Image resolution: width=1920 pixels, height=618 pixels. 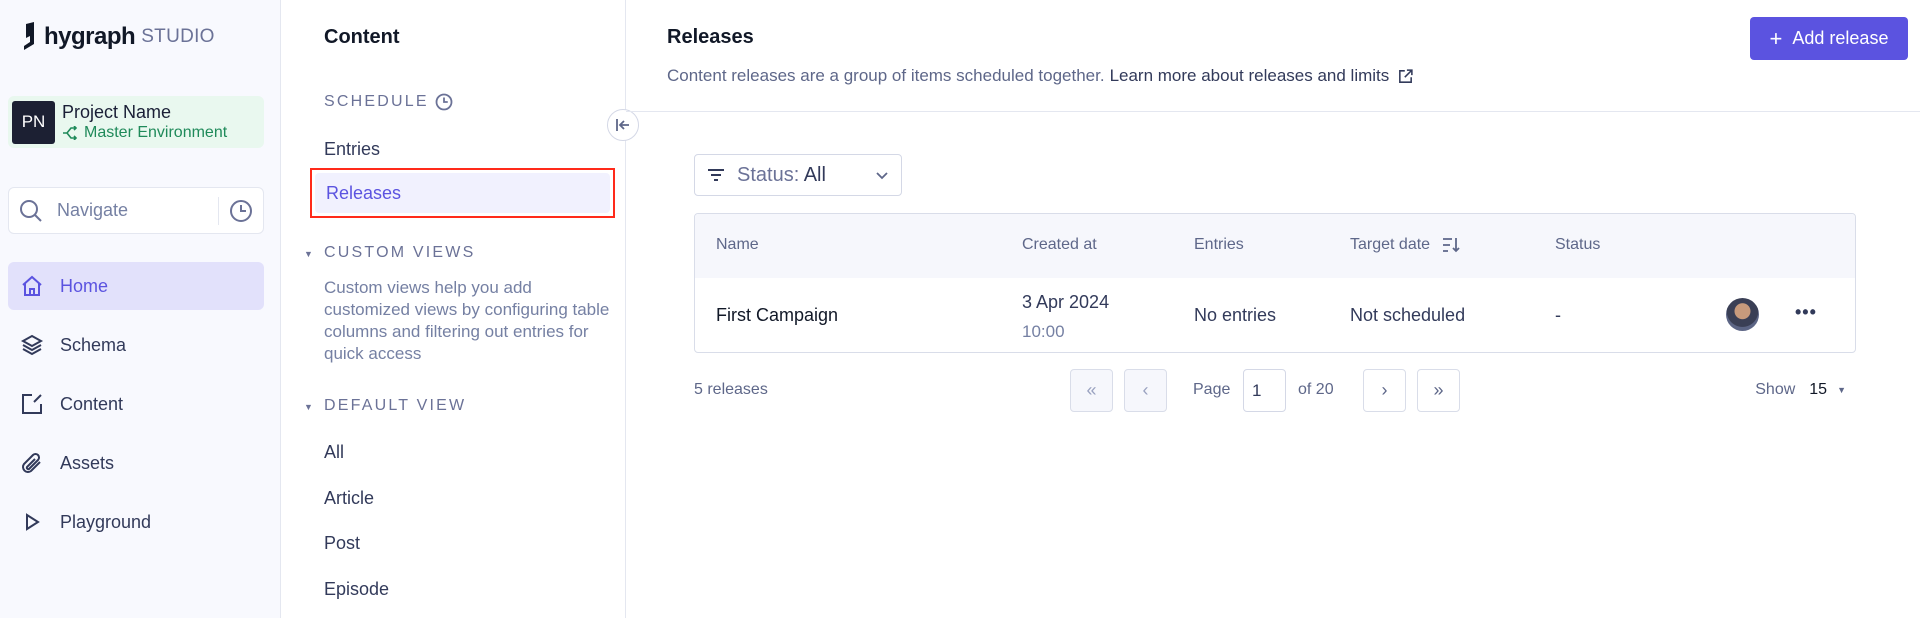 I want to click on nav-item-playground: Playground, so click(x=136, y=522).